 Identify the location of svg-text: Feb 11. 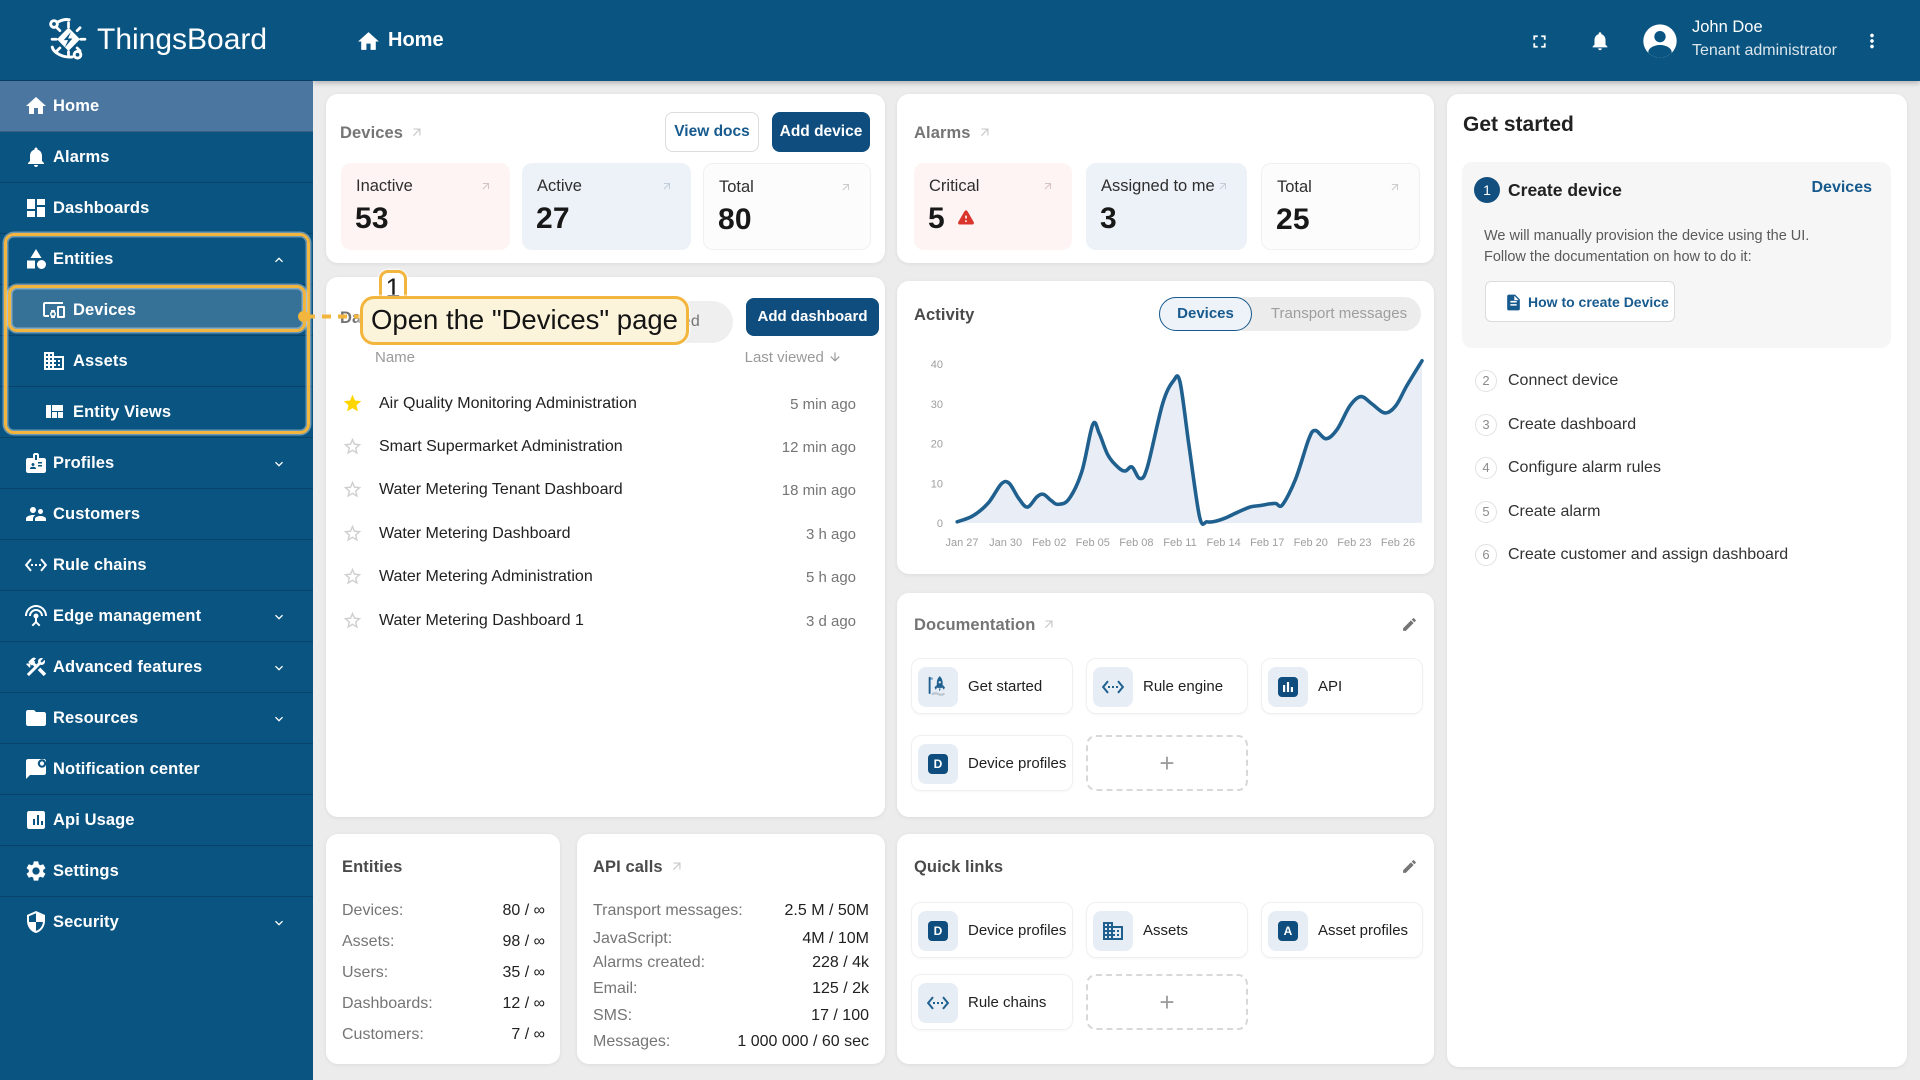
(1179, 543).